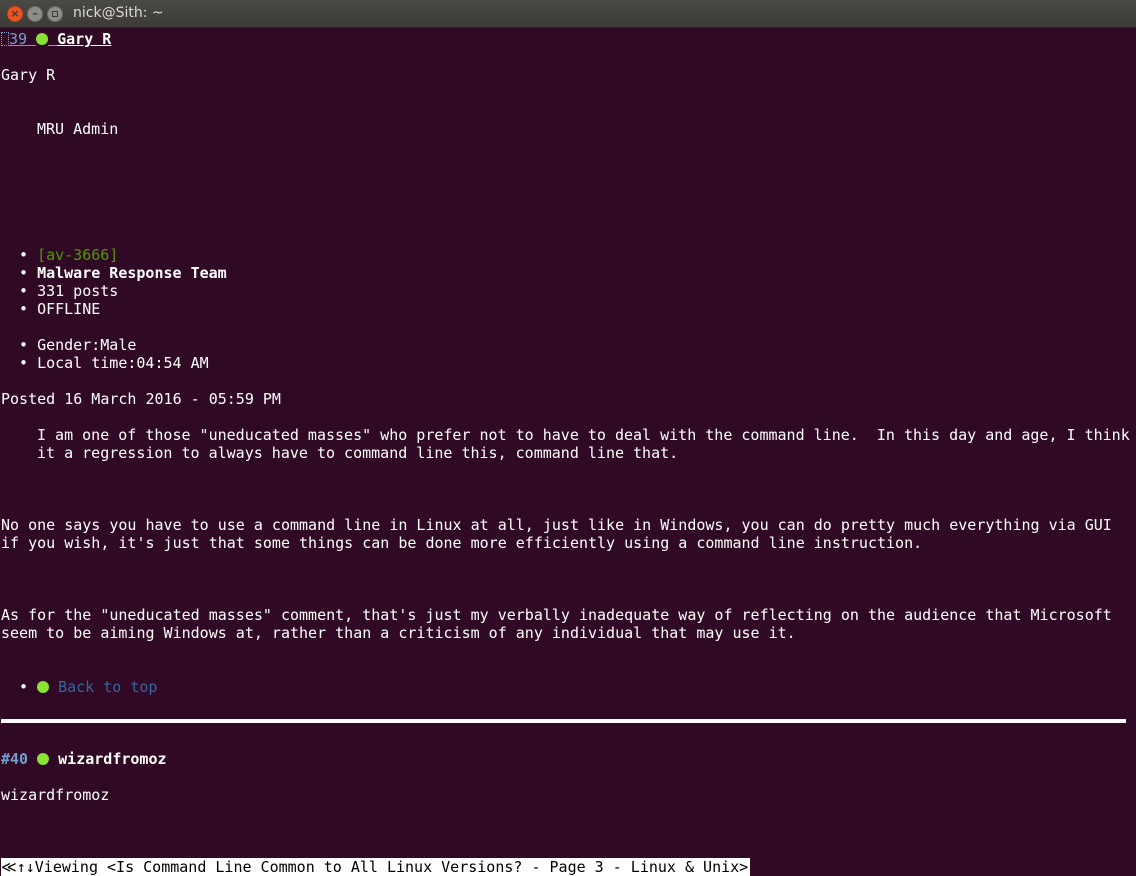 The width and height of the screenshot is (1136, 876). I want to click on profile-localtime-item: • Local time:04:54 AM, so click(114, 363).